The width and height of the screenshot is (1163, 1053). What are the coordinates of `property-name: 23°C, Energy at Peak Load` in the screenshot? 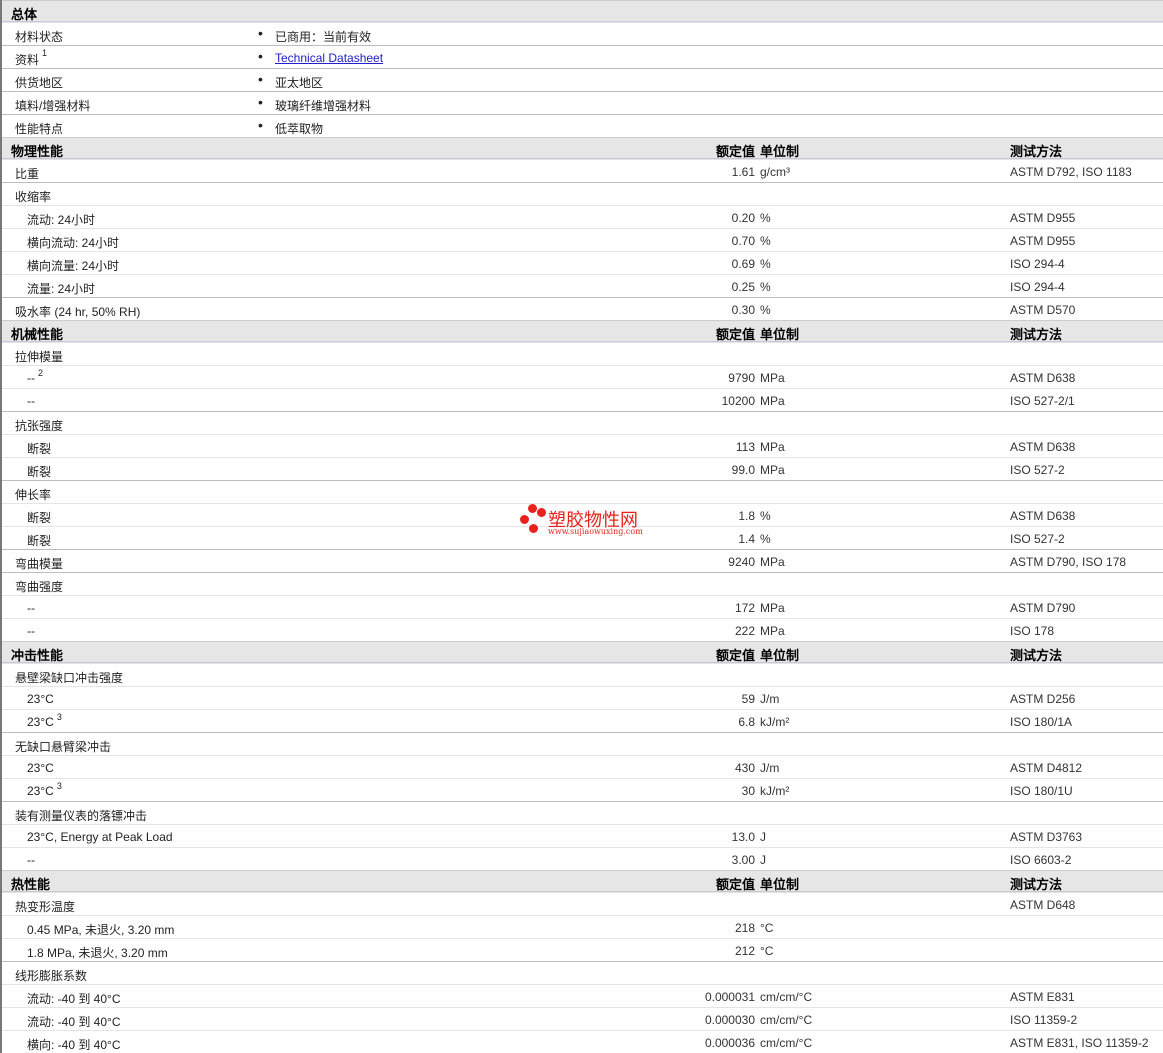 It's located at (100, 837).